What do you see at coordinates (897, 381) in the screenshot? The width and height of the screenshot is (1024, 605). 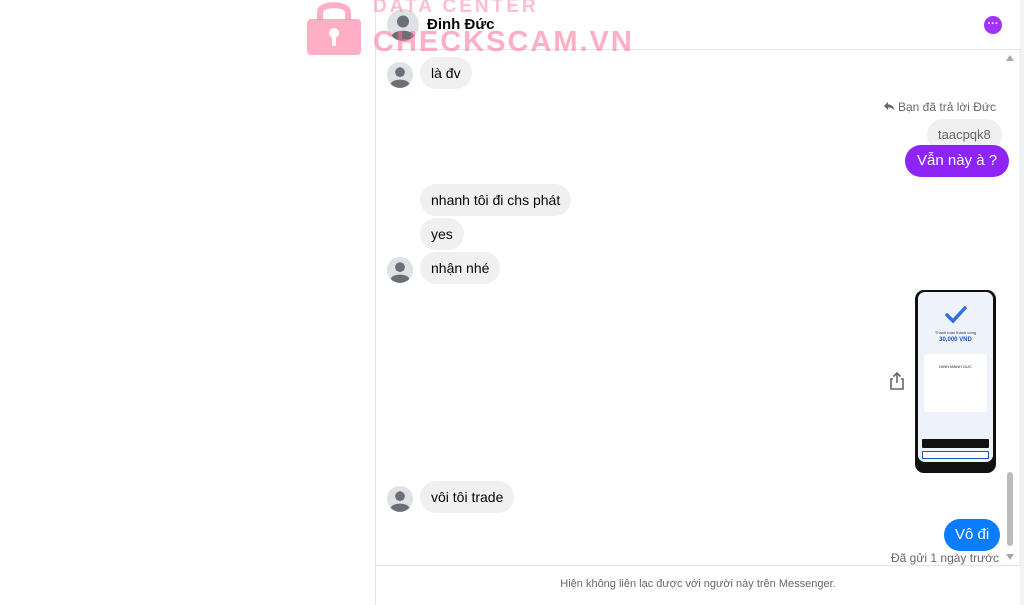 I see `share-icon` at bounding box center [897, 381].